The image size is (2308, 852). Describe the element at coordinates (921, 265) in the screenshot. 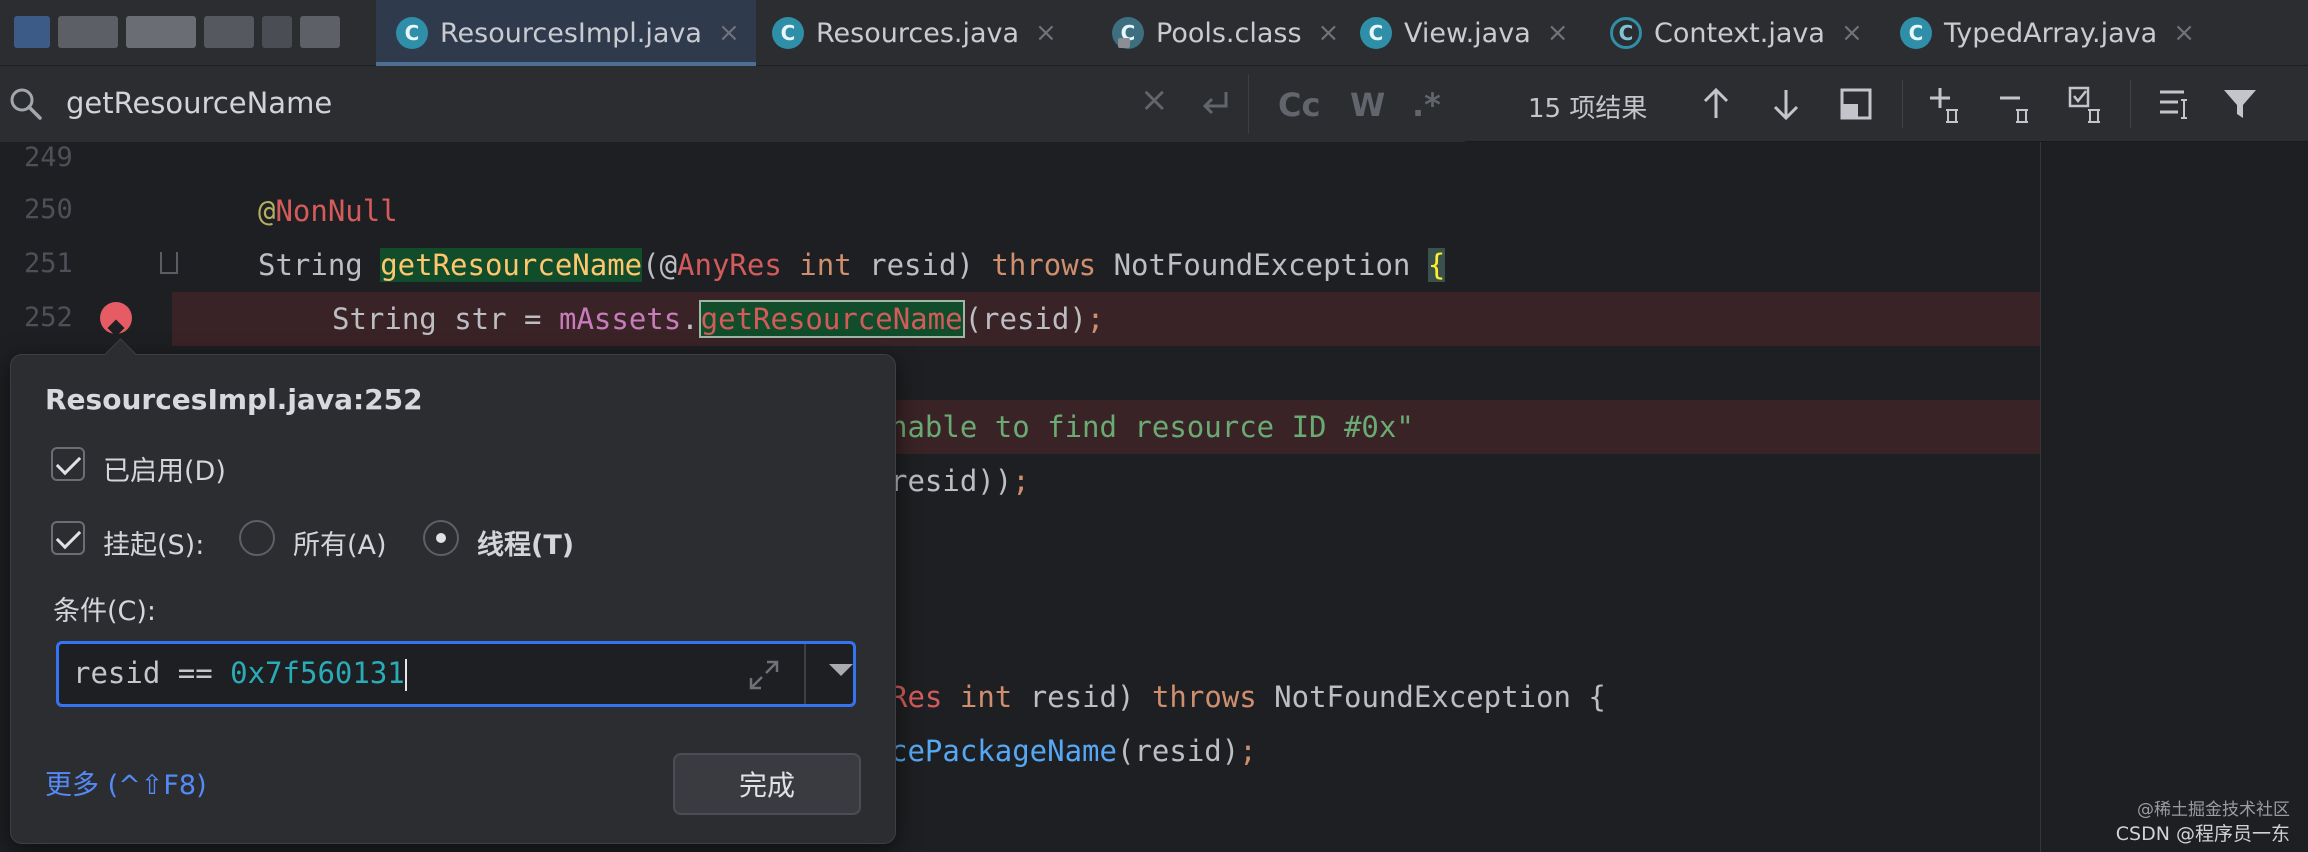

I see `token: resid)` at that location.